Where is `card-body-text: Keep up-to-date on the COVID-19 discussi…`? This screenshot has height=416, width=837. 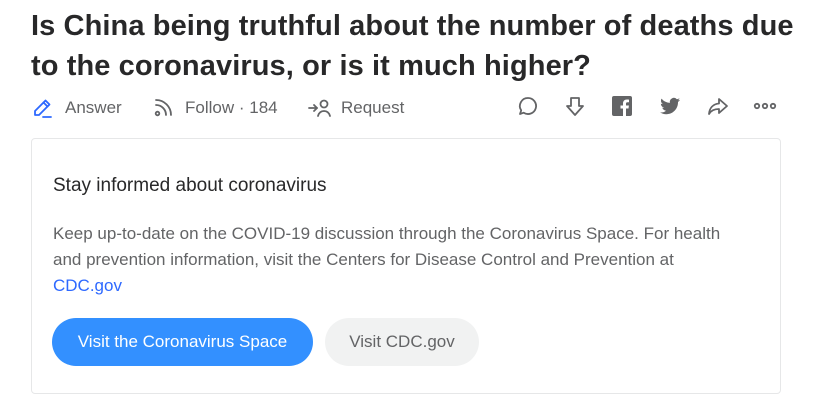 card-body-text: Keep up-to-date on the COVID-19 discussi… is located at coordinates (387, 246).